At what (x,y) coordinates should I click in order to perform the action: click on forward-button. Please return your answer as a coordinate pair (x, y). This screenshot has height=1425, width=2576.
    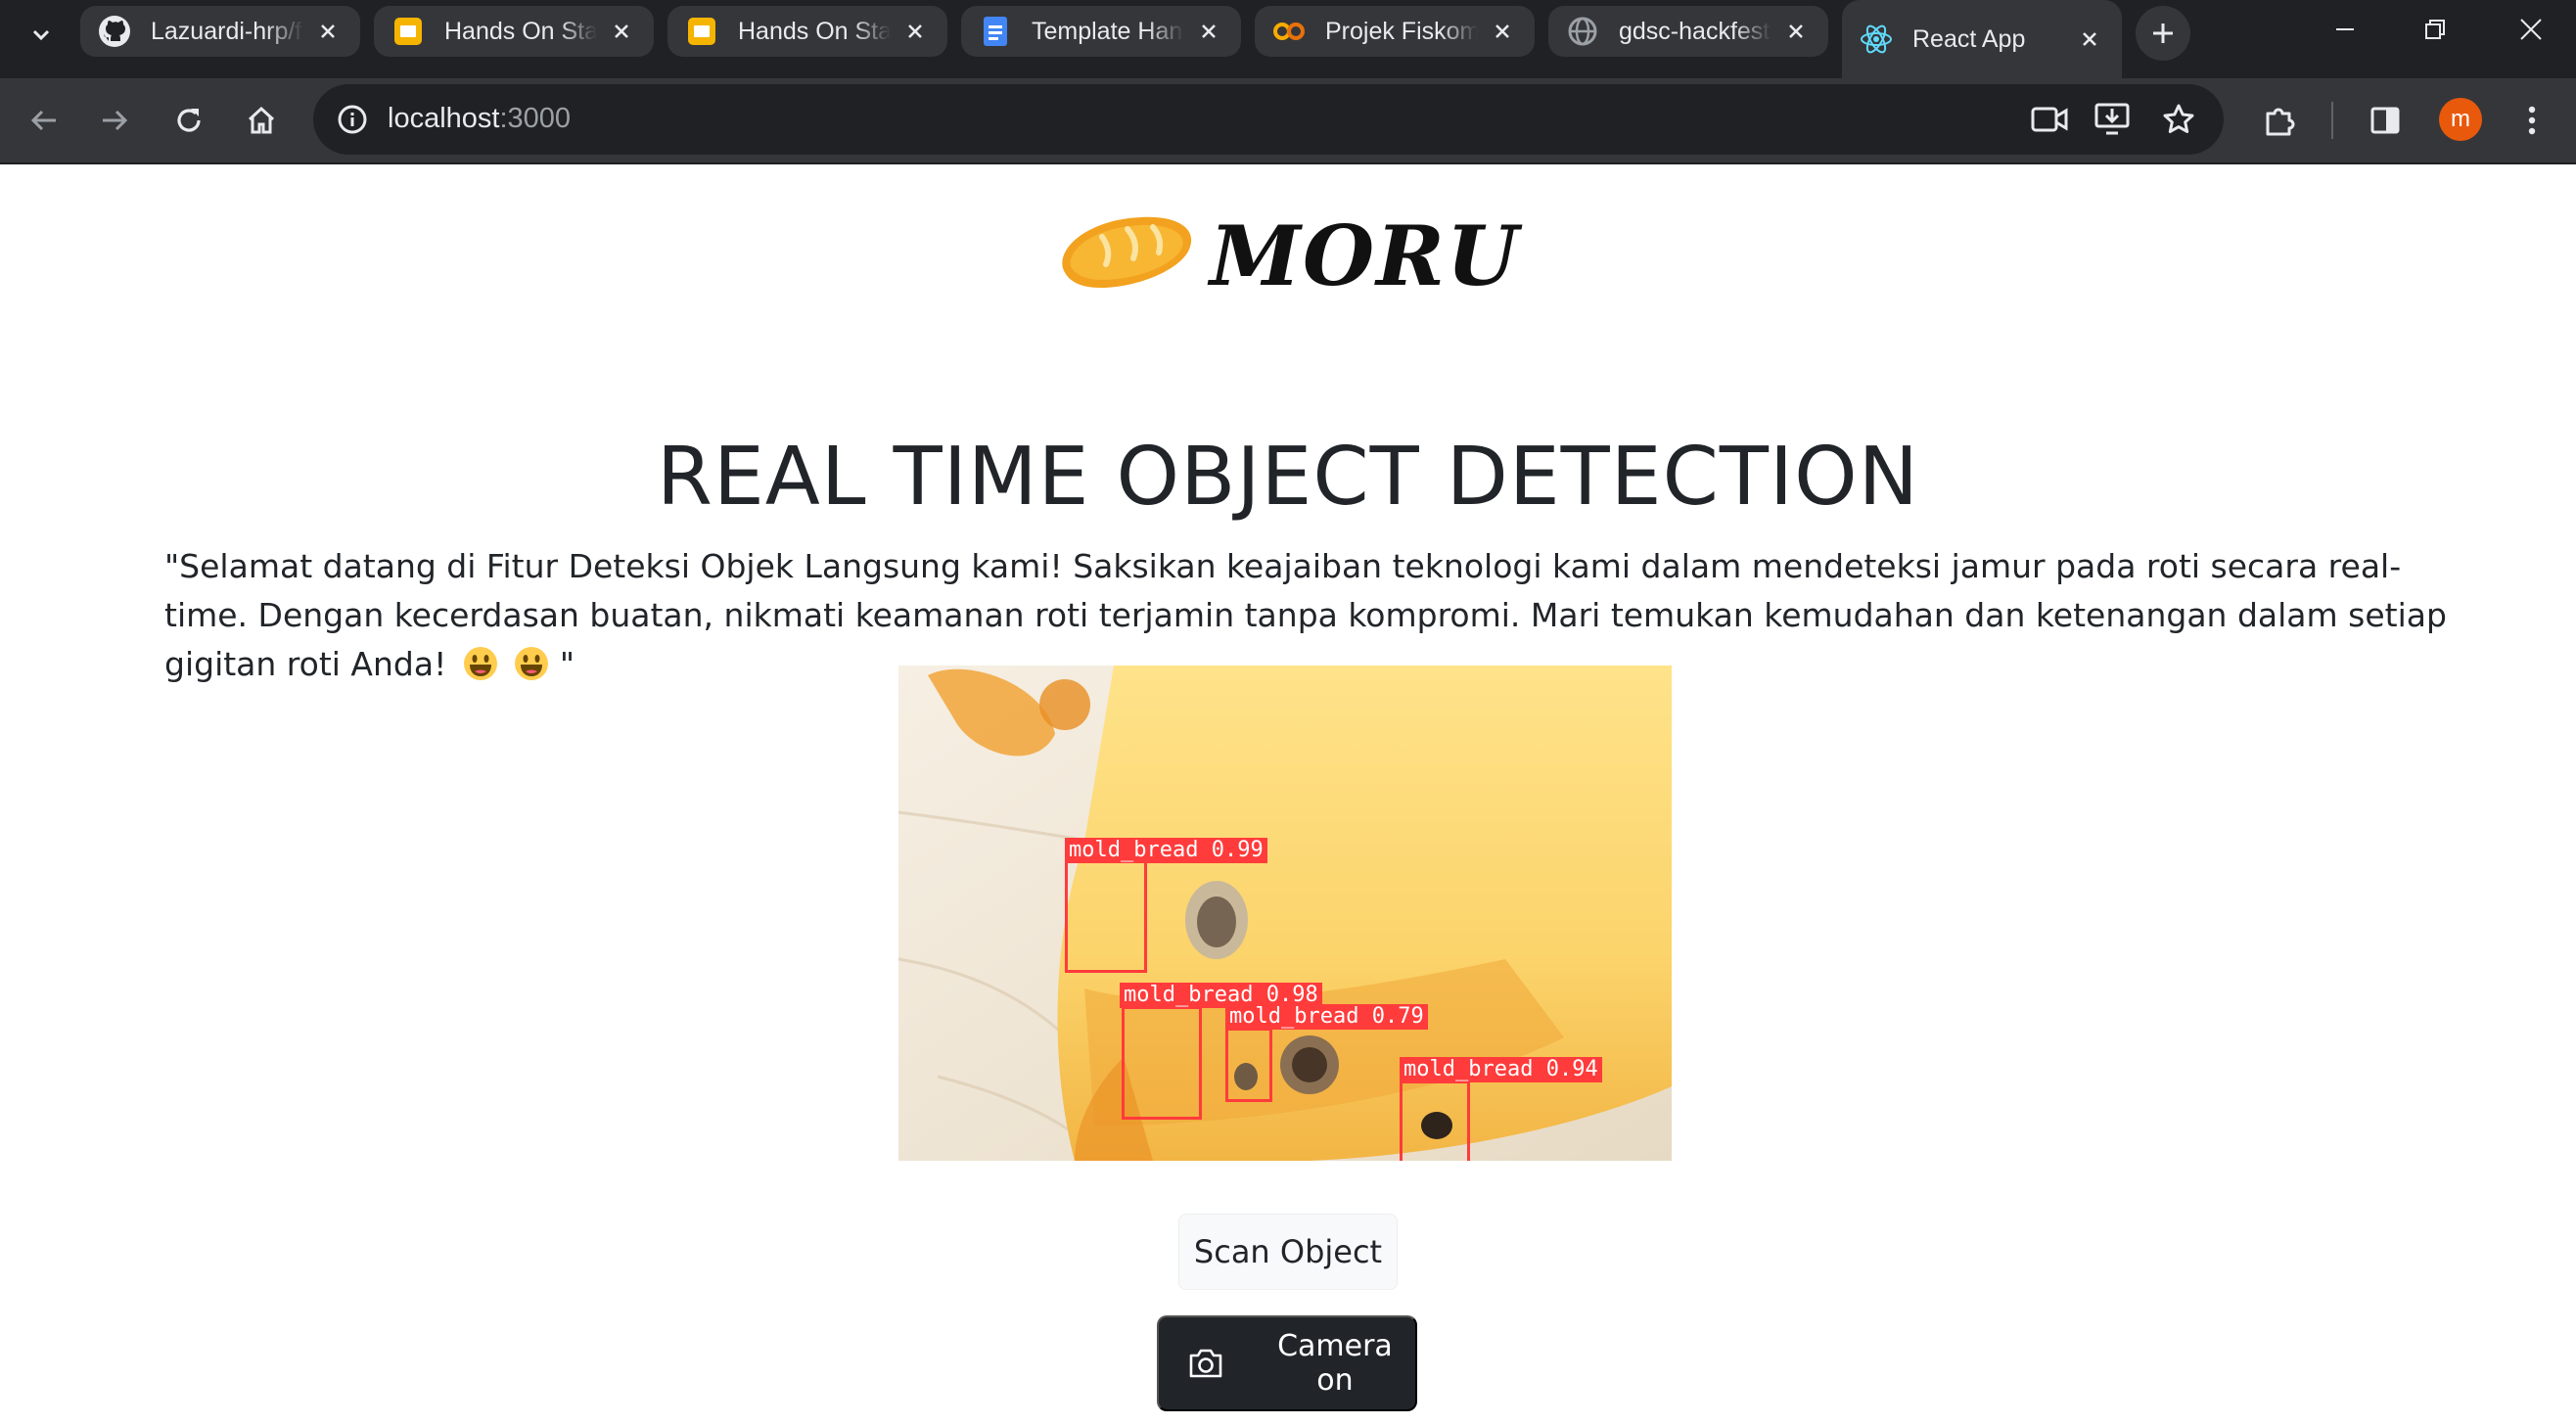
    Looking at the image, I should click on (115, 120).